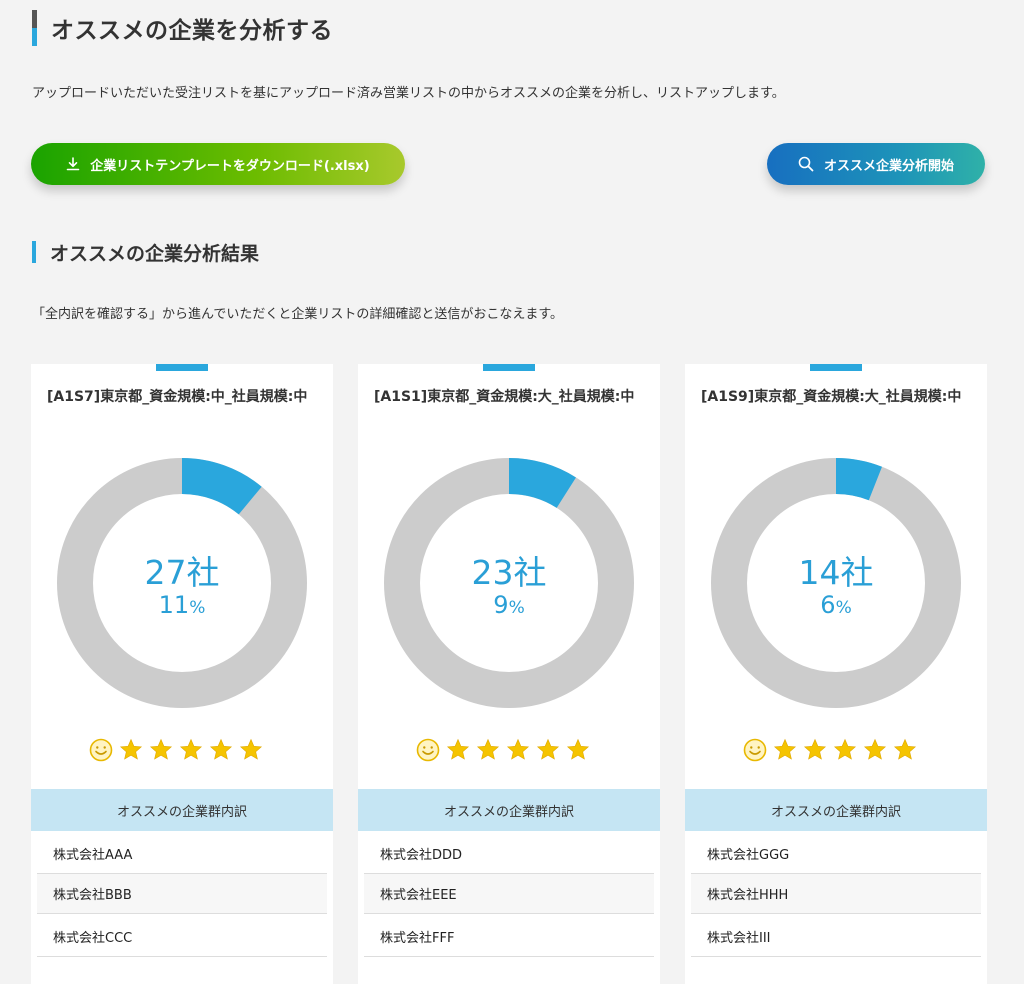 The height and width of the screenshot is (984, 1024). Describe the element at coordinates (73, 164) in the screenshot. I see `download-icon` at that location.